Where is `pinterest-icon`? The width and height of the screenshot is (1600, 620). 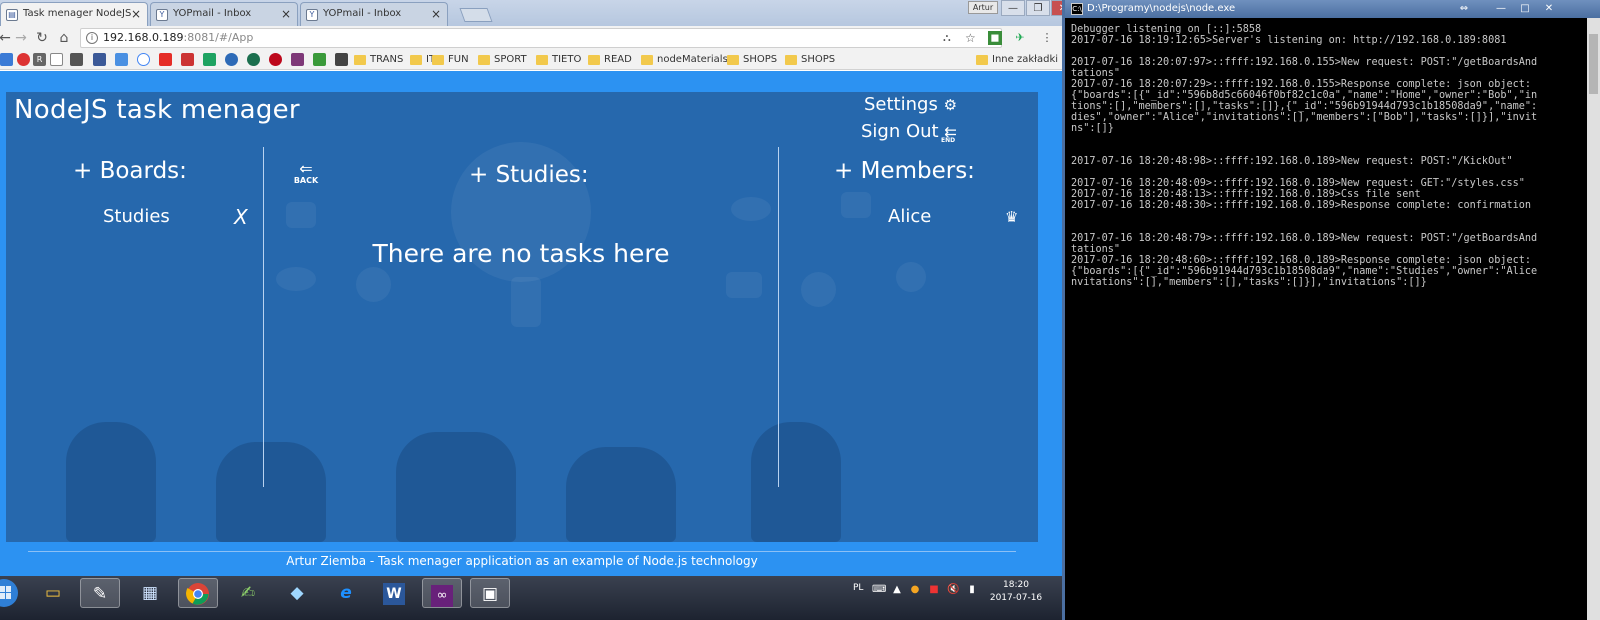 pinterest-icon is located at coordinates (275, 59).